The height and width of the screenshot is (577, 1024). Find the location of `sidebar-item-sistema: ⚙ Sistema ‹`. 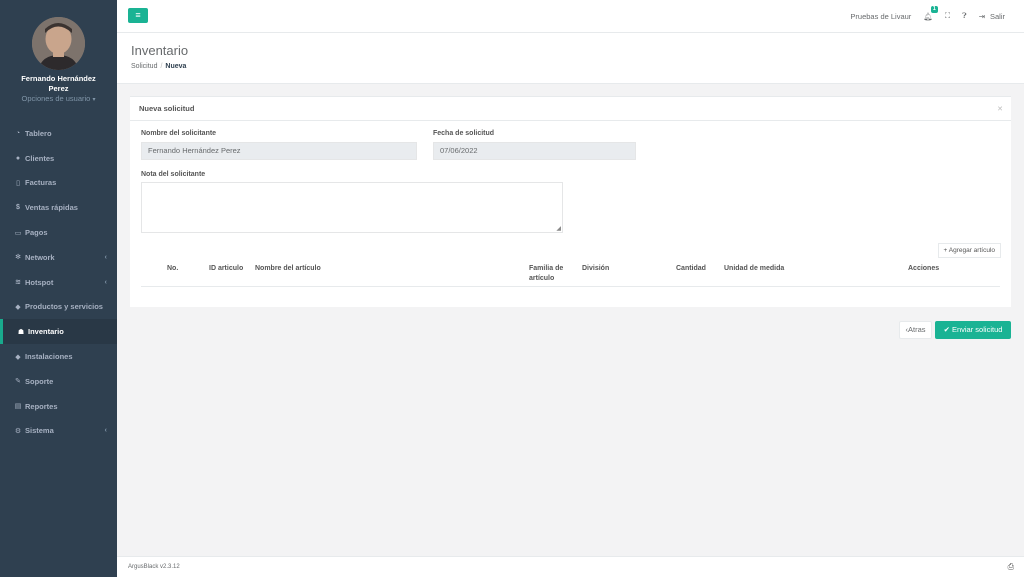

sidebar-item-sistema: ⚙ Sistema ‹ is located at coordinates (58, 431).